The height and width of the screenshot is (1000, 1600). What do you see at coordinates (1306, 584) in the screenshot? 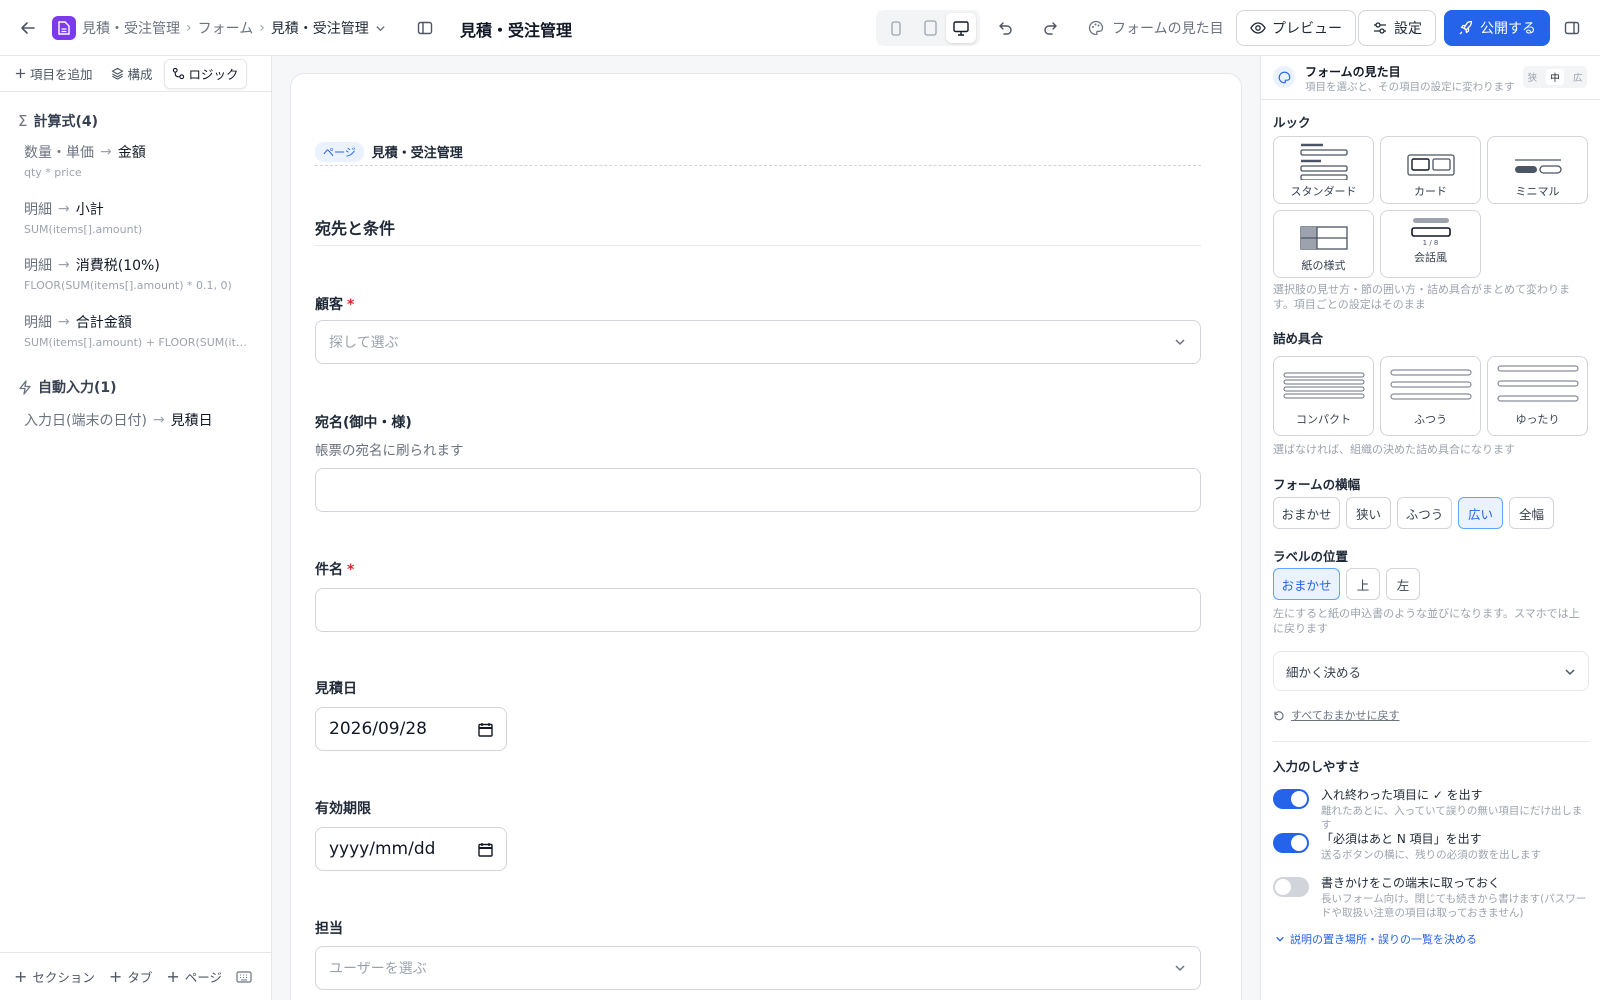
I see `label-position-auto: おまかせ` at bounding box center [1306, 584].